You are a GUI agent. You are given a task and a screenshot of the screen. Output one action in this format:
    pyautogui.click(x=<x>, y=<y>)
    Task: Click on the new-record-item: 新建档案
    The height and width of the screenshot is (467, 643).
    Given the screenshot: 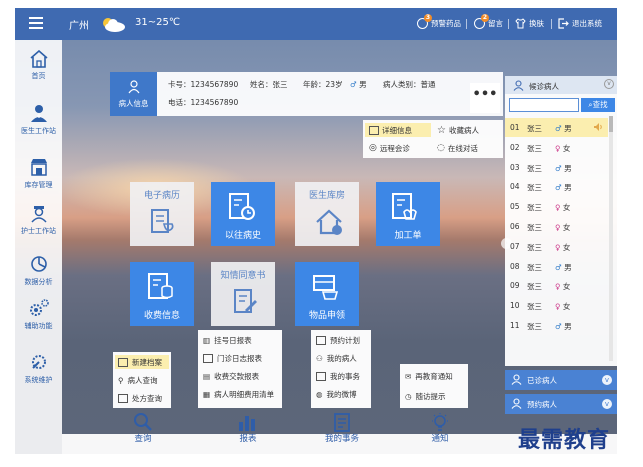 What is the action you would take?
    pyautogui.click(x=142, y=362)
    